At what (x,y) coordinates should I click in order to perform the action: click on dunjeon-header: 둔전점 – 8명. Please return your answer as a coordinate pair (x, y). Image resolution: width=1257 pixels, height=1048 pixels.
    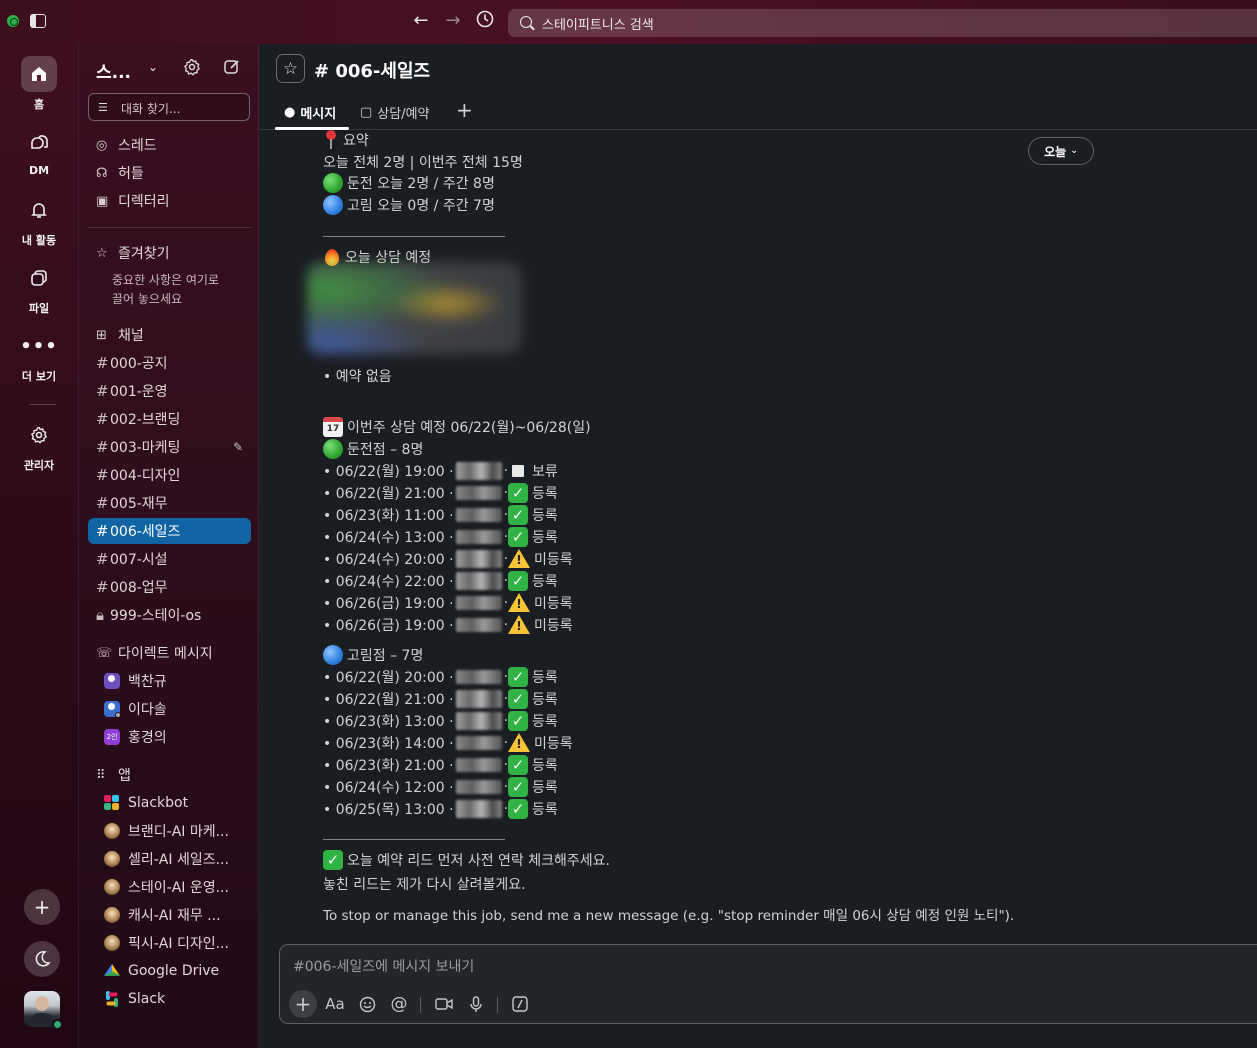
    Looking at the image, I should click on (385, 450).